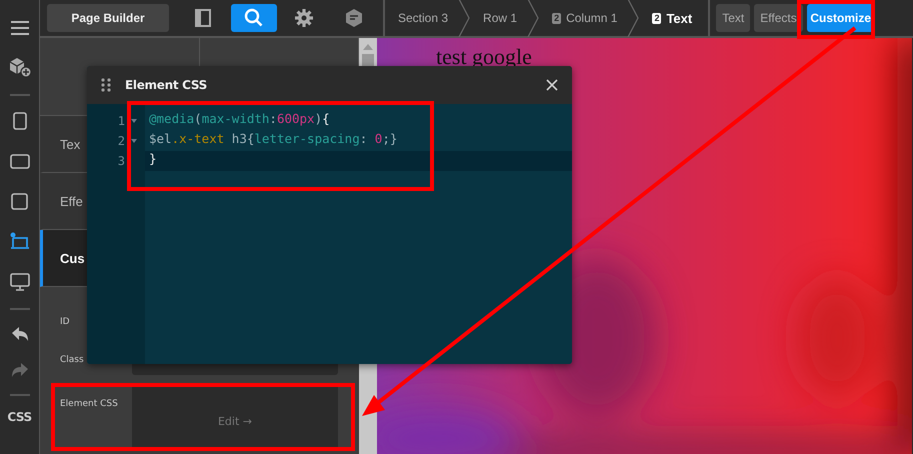  What do you see at coordinates (121, 141) in the screenshot?
I see `line-number: 2` at bounding box center [121, 141].